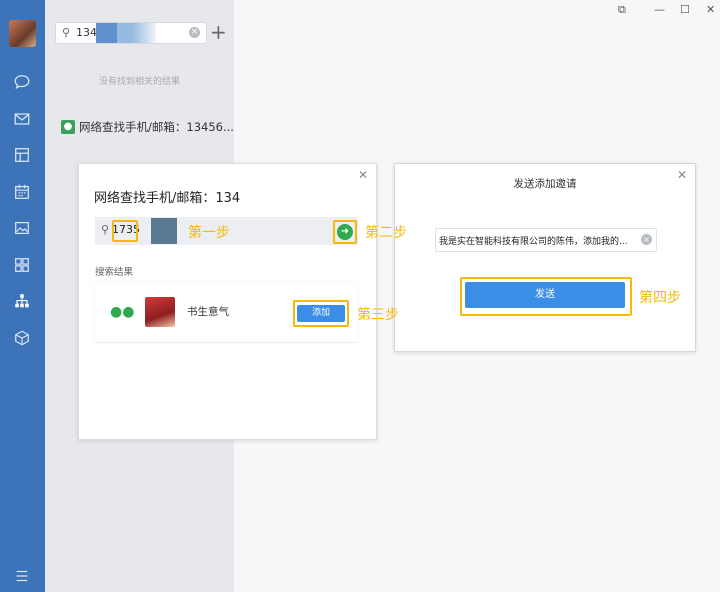  What do you see at coordinates (22, 265) in the screenshot?
I see `grid-icon` at bounding box center [22, 265].